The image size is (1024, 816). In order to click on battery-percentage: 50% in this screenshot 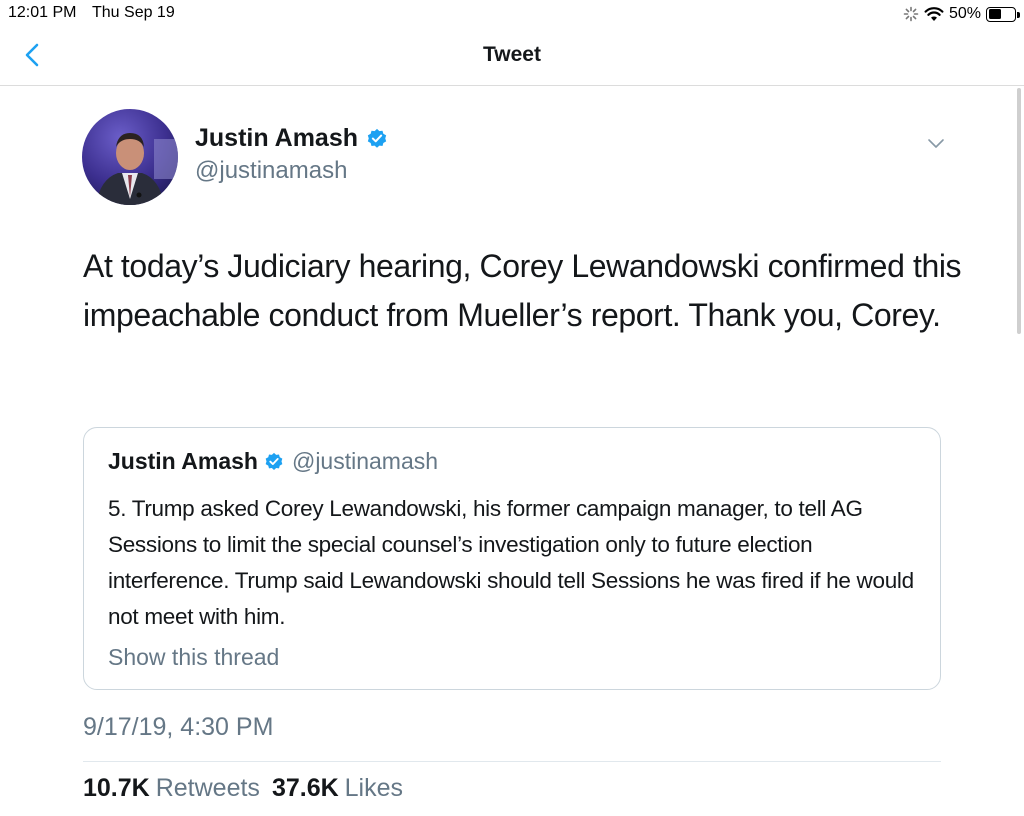, I will do `click(964, 13)`.